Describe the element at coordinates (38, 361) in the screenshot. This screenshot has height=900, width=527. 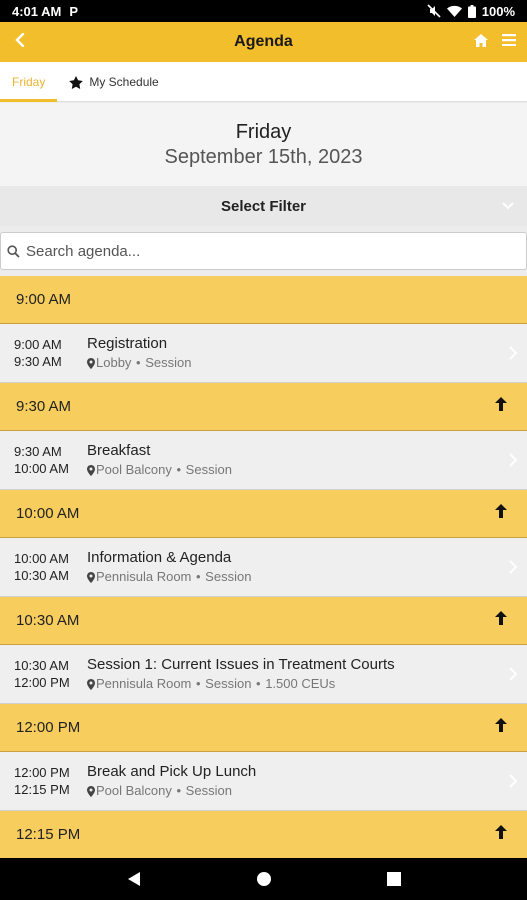
I see `session-end: 9:30 AM` at that location.